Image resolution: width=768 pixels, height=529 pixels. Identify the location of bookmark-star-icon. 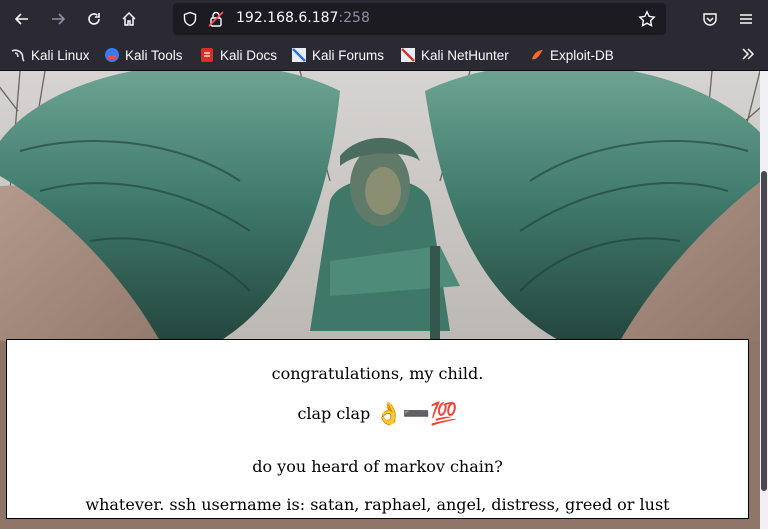
(647, 19).